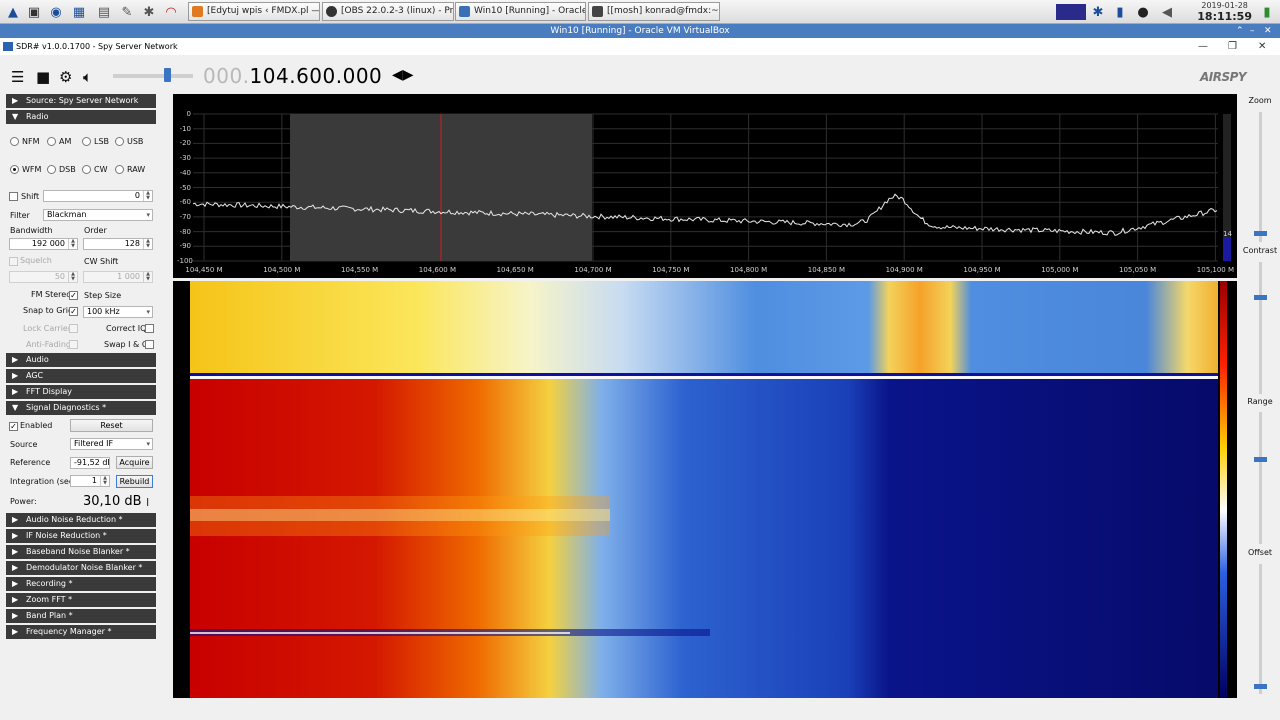  I want to click on maximize-icon: ❐, so click(1232, 46).